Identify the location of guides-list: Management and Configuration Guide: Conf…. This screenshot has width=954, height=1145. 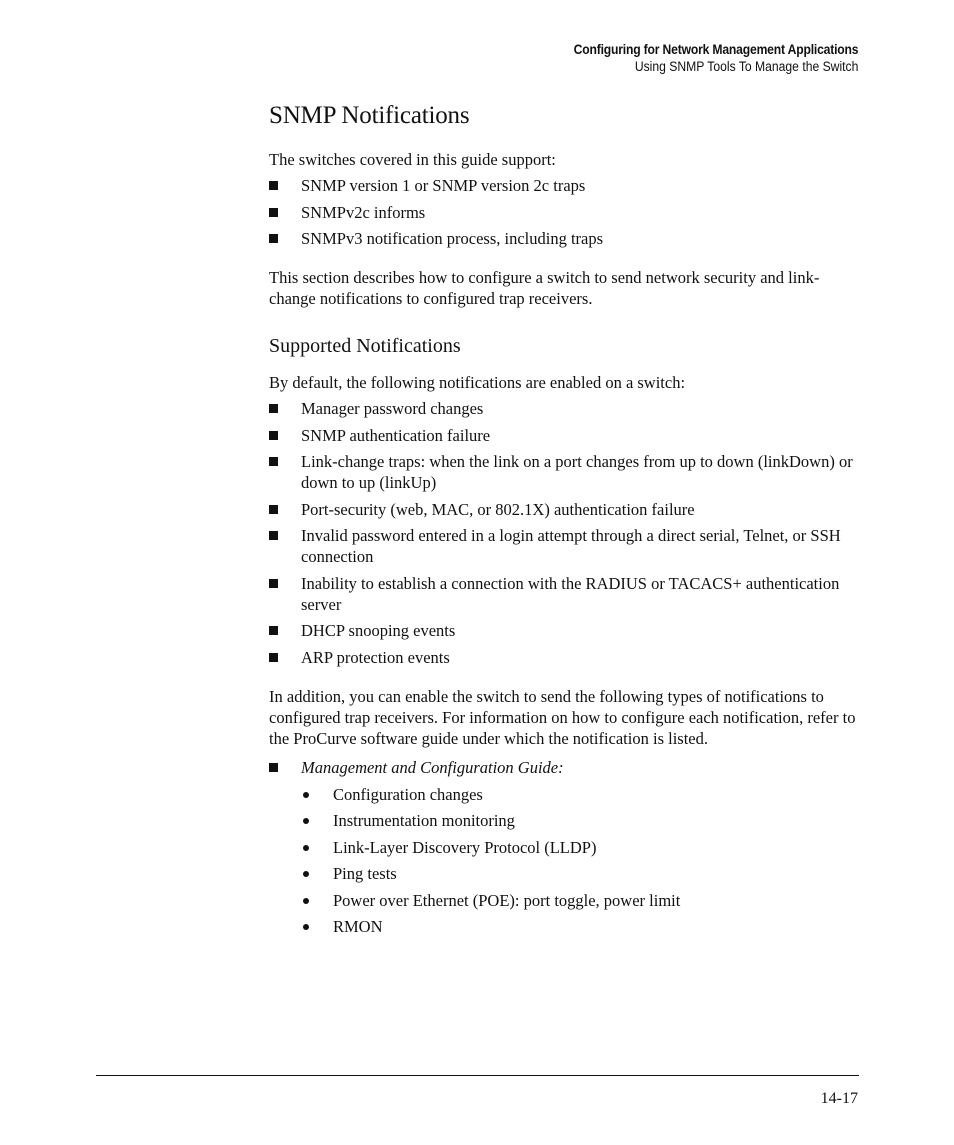
(565, 847).